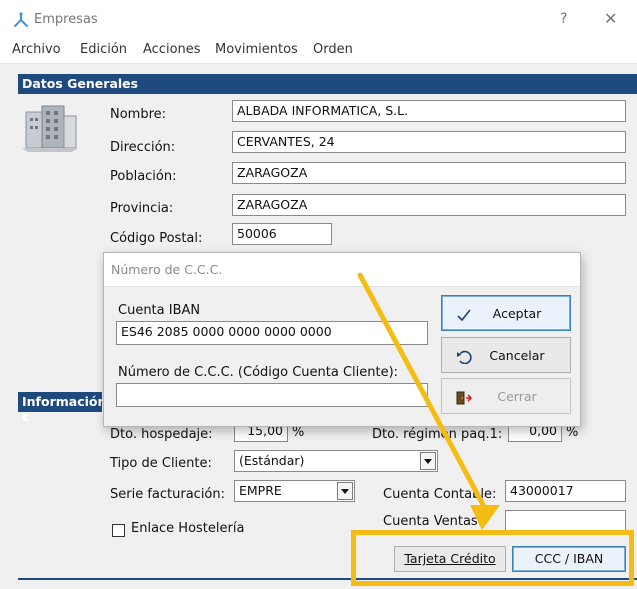 Image resolution: width=637 pixels, height=589 pixels. What do you see at coordinates (440, 494) in the screenshot?
I see `cuenta-contable-label: Cuenta Contable:` at bounding box center [440, 494].